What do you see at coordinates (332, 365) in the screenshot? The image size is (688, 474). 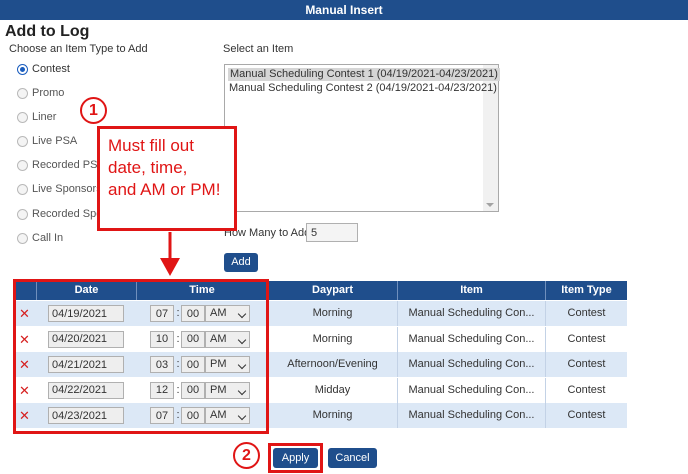 I see `daypart-cell: Afternoon/Evening` at bounding box center [332, 365].